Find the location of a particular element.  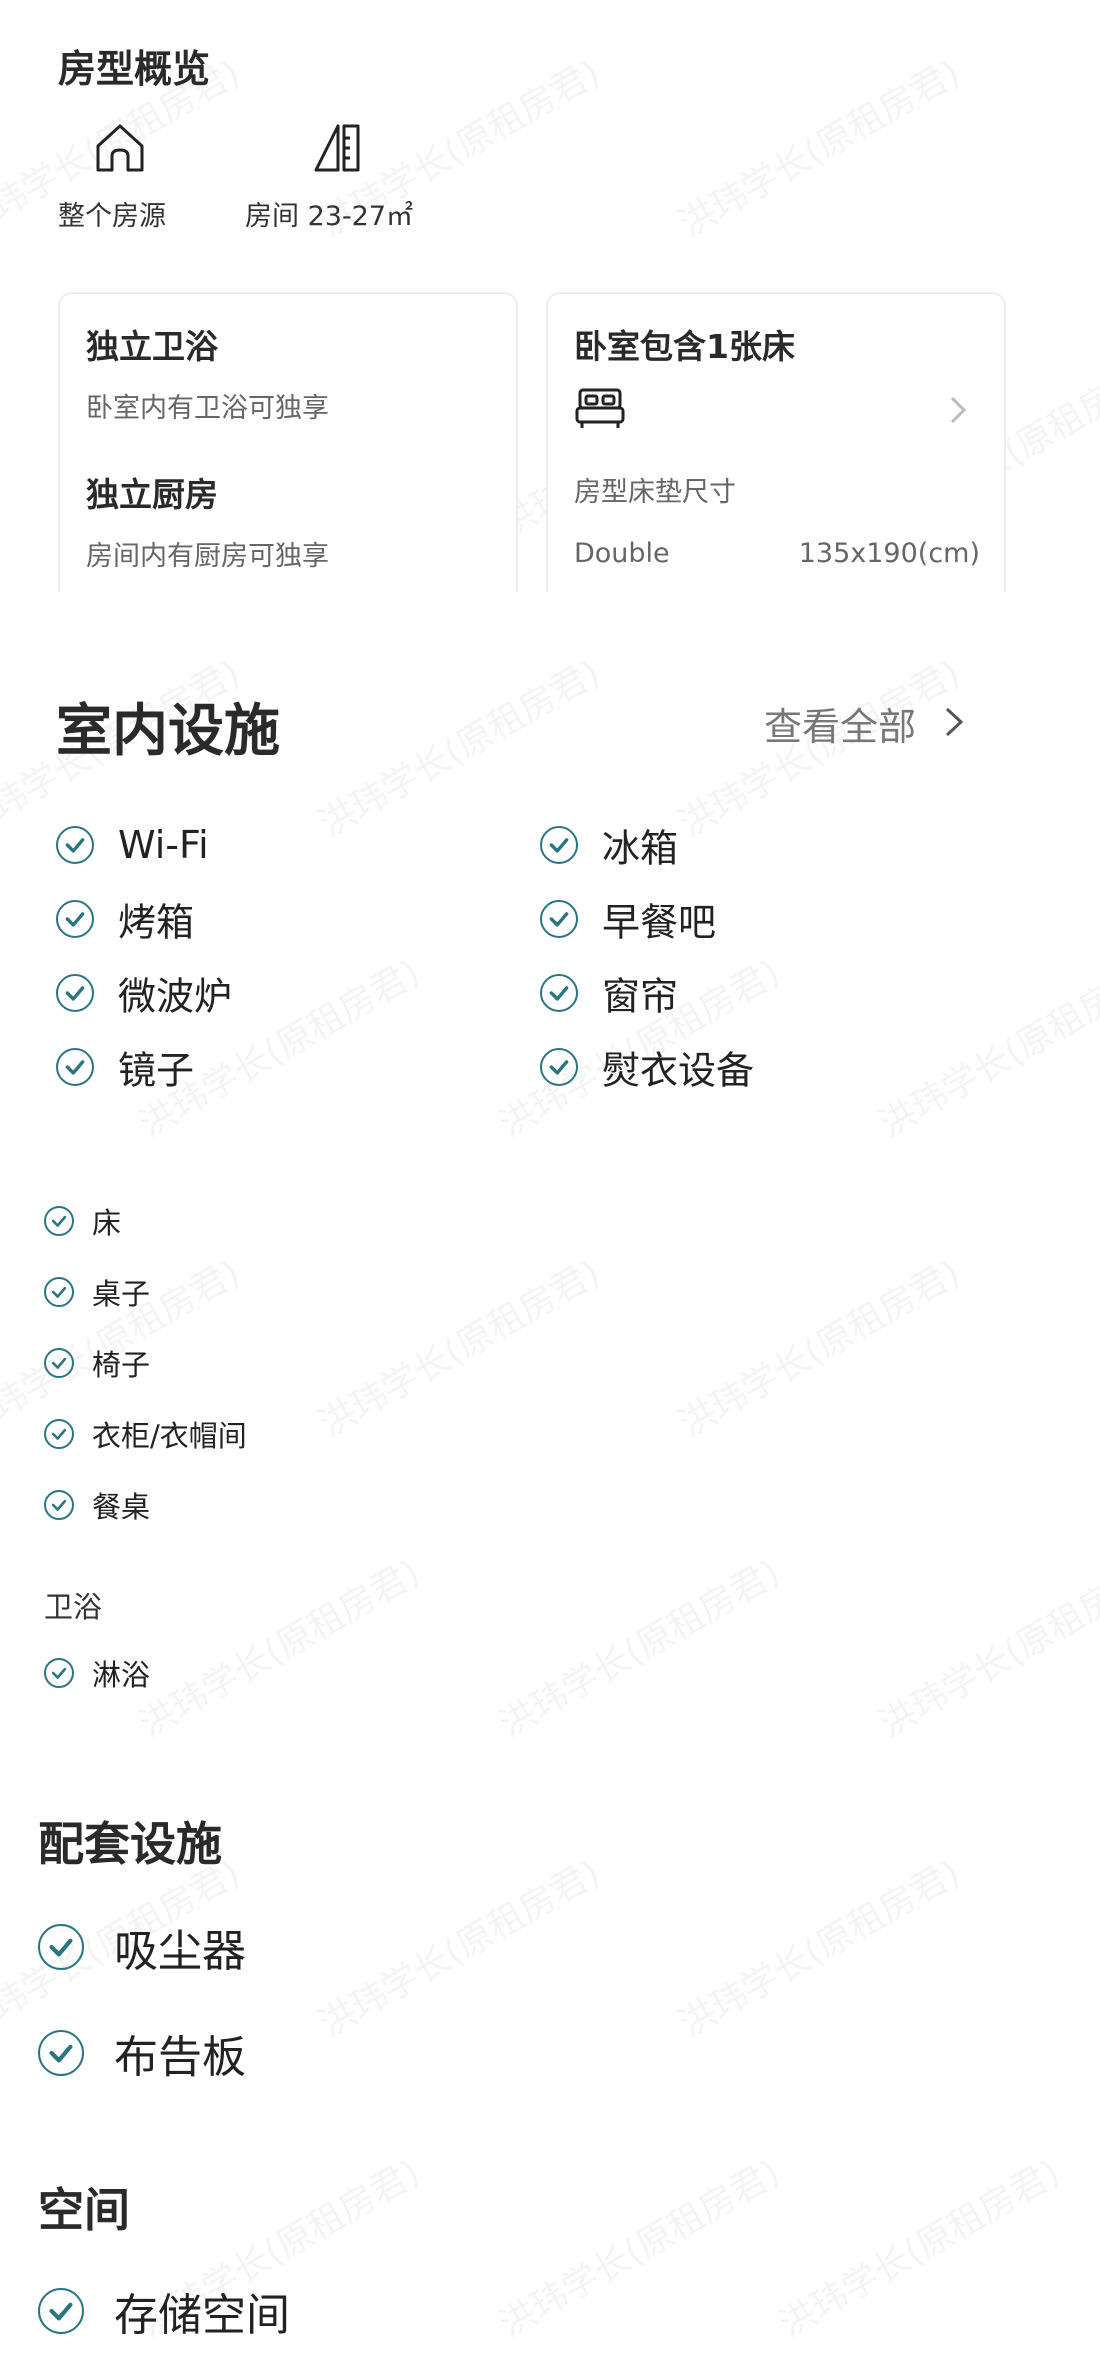

furniture-item: 餐桌 is located at coordinates (121, 1507).